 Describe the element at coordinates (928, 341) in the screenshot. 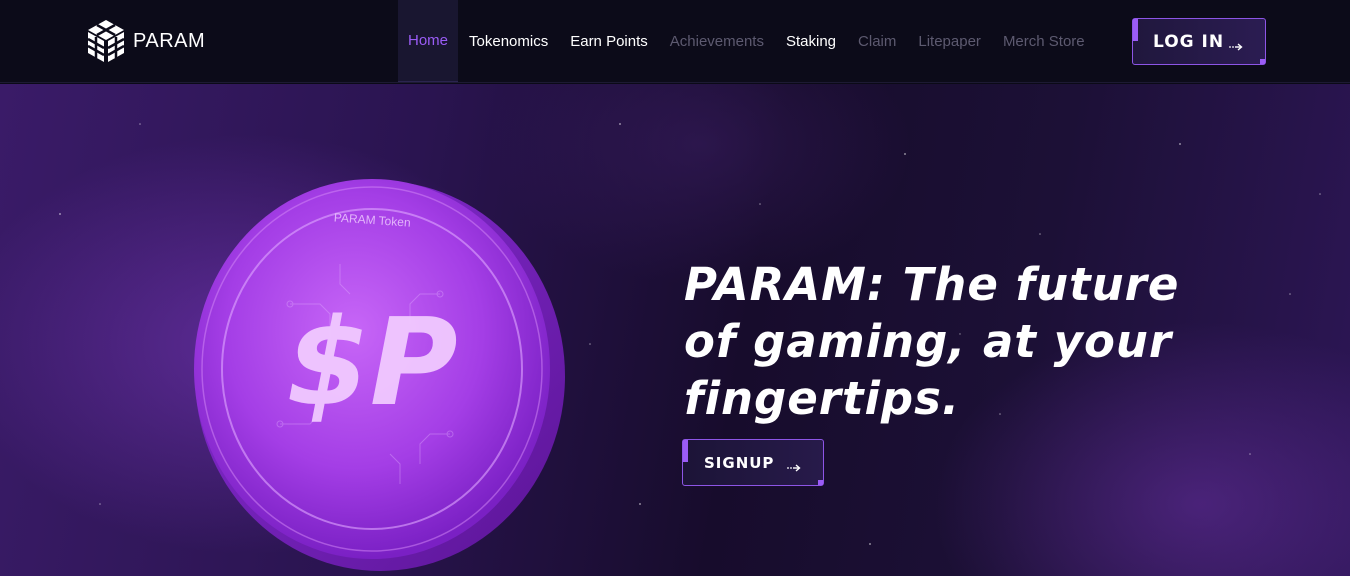

I see `headline-line: of gaming, at your` at that location.